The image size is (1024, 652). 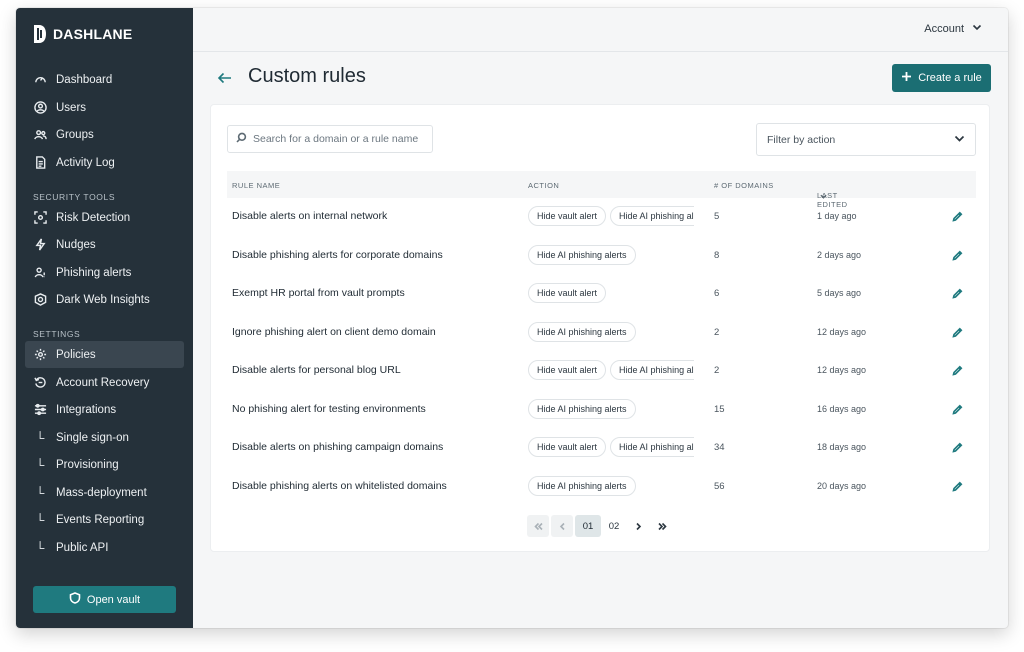 I want to click on users-group-icon, so click(x=40, y=135).